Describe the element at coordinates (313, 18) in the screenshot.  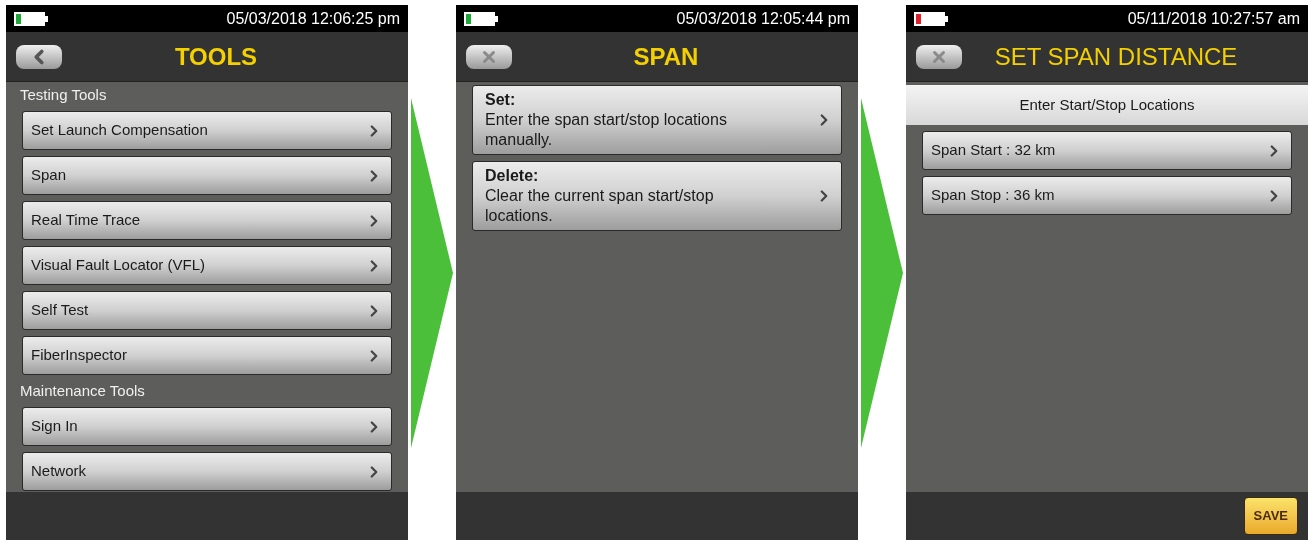
I see `date-time: 05/03/2018 12:06:25 pm` at that location.